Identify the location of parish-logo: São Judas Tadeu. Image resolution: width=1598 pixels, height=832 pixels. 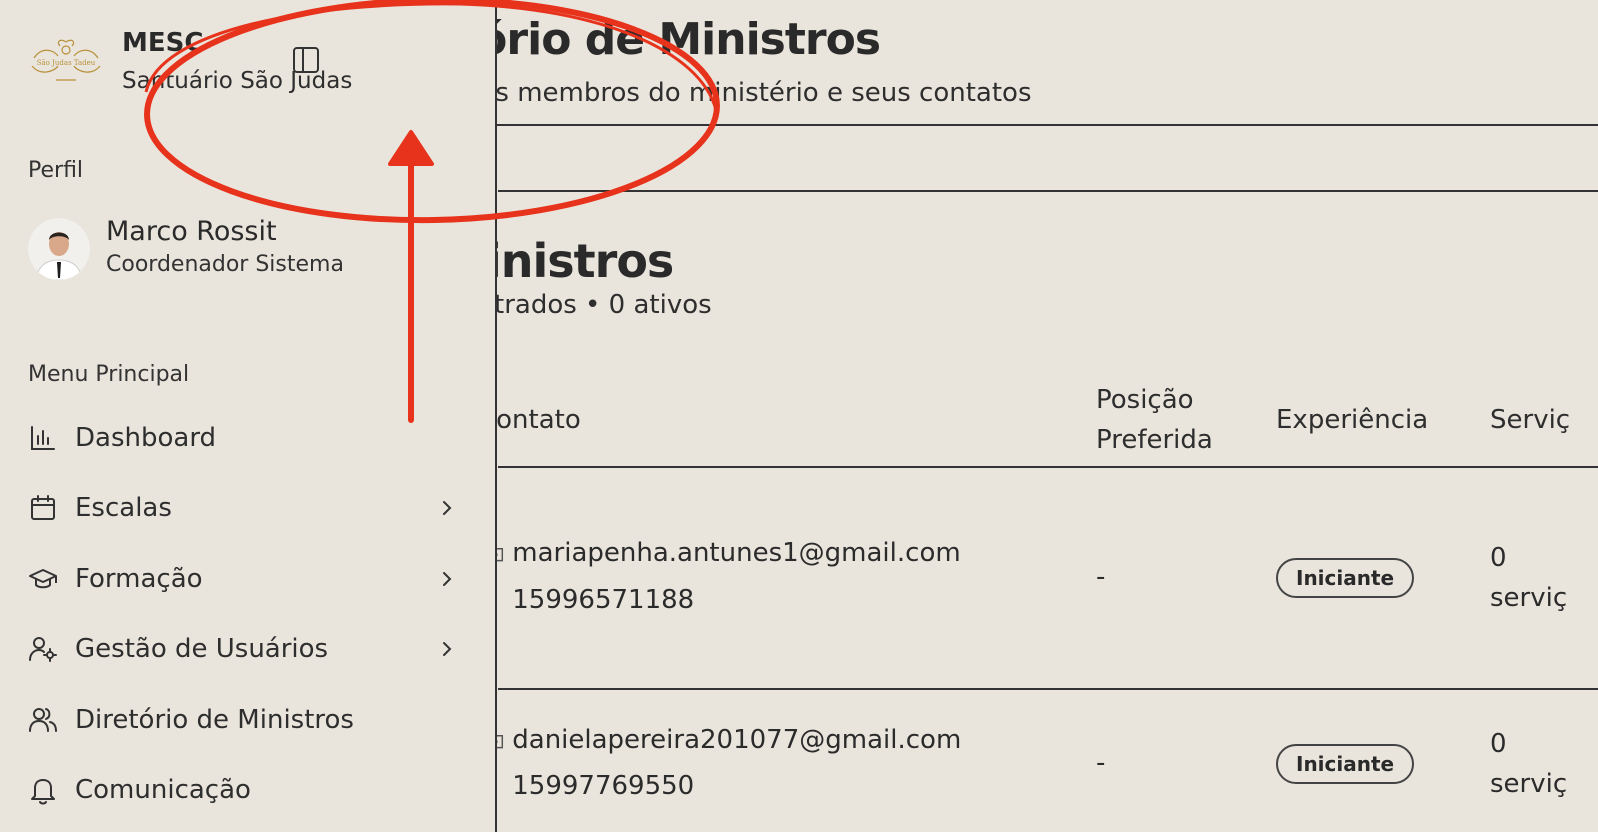
(66, 60).